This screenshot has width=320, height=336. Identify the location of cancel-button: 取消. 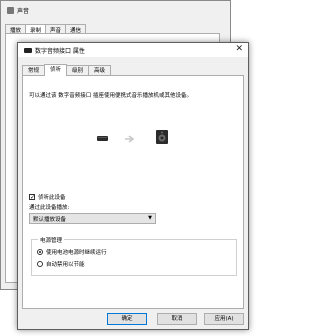
(177, 319).